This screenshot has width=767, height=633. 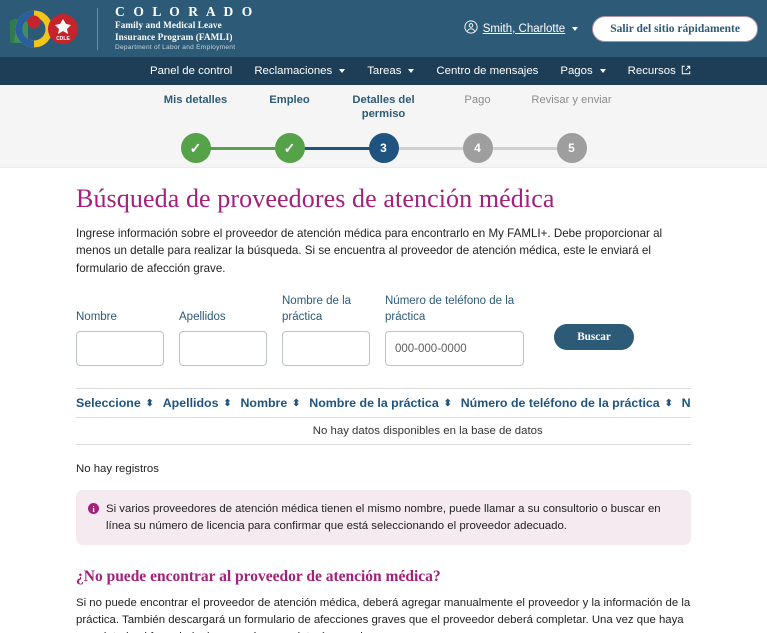 I want to click on svg-text: CDLE, so click(x=63, y=39).